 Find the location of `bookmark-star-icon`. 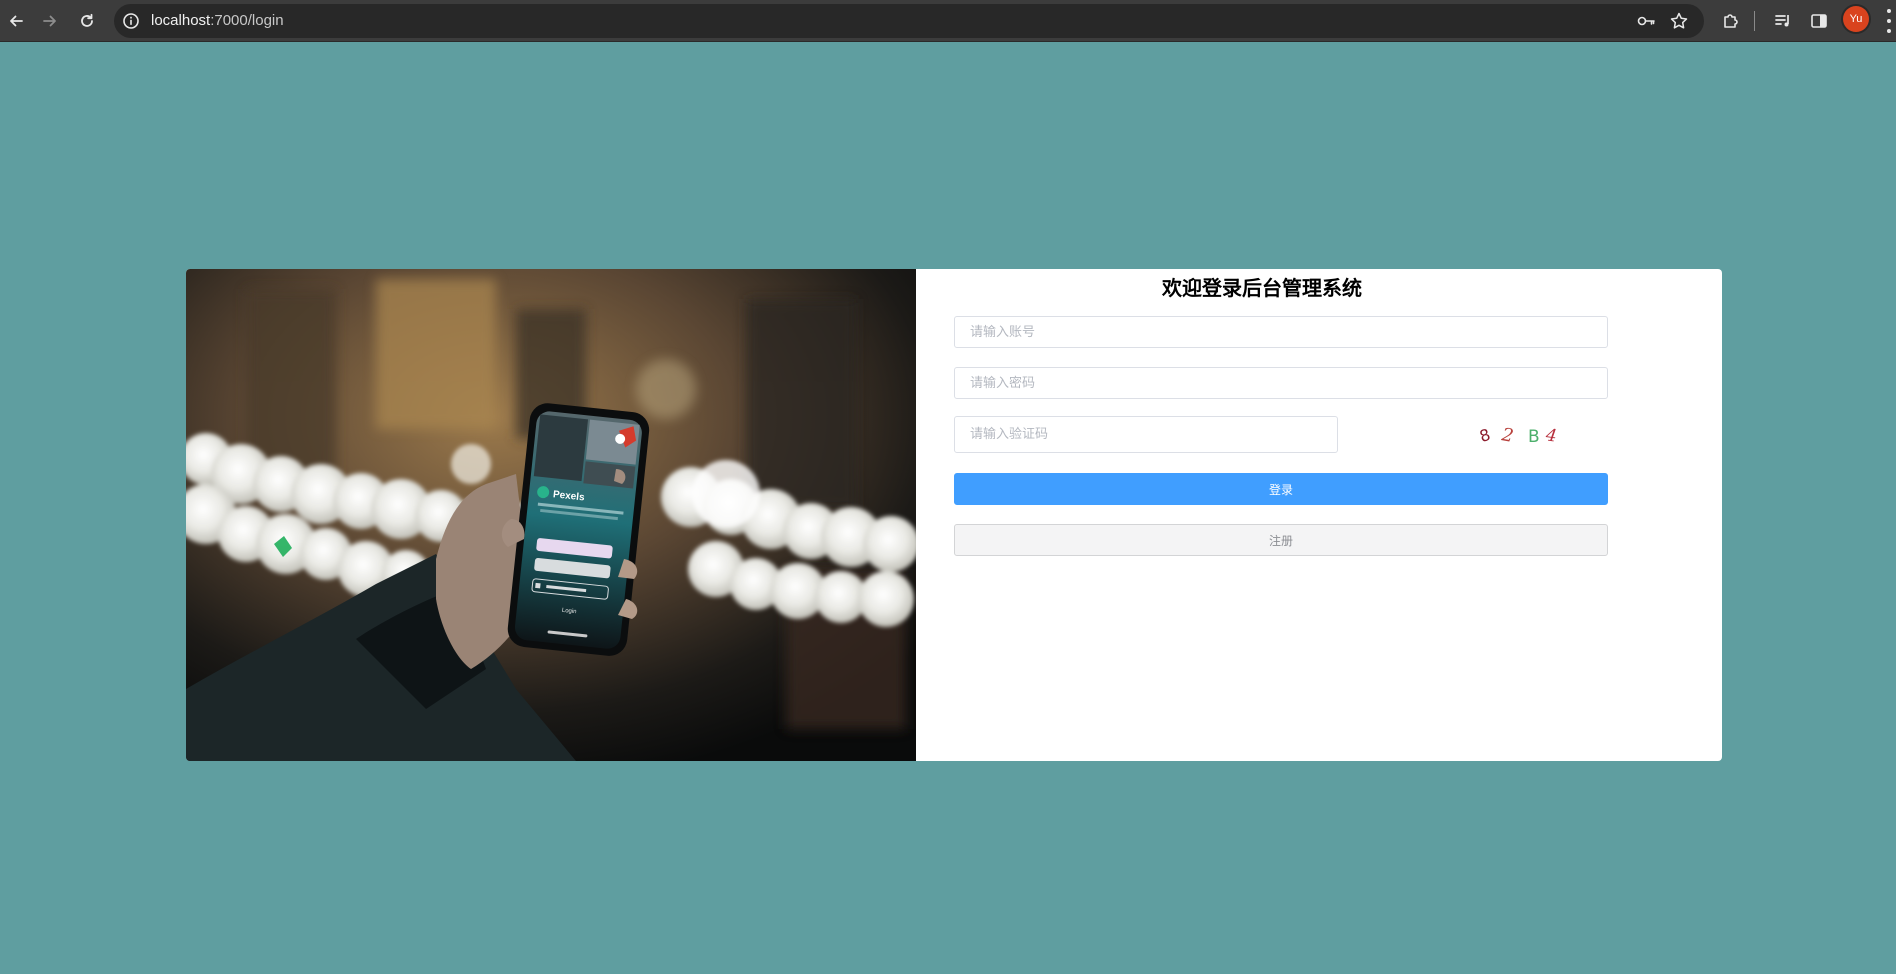

bookmark-star-icon is located at coordinates (1679, 21).